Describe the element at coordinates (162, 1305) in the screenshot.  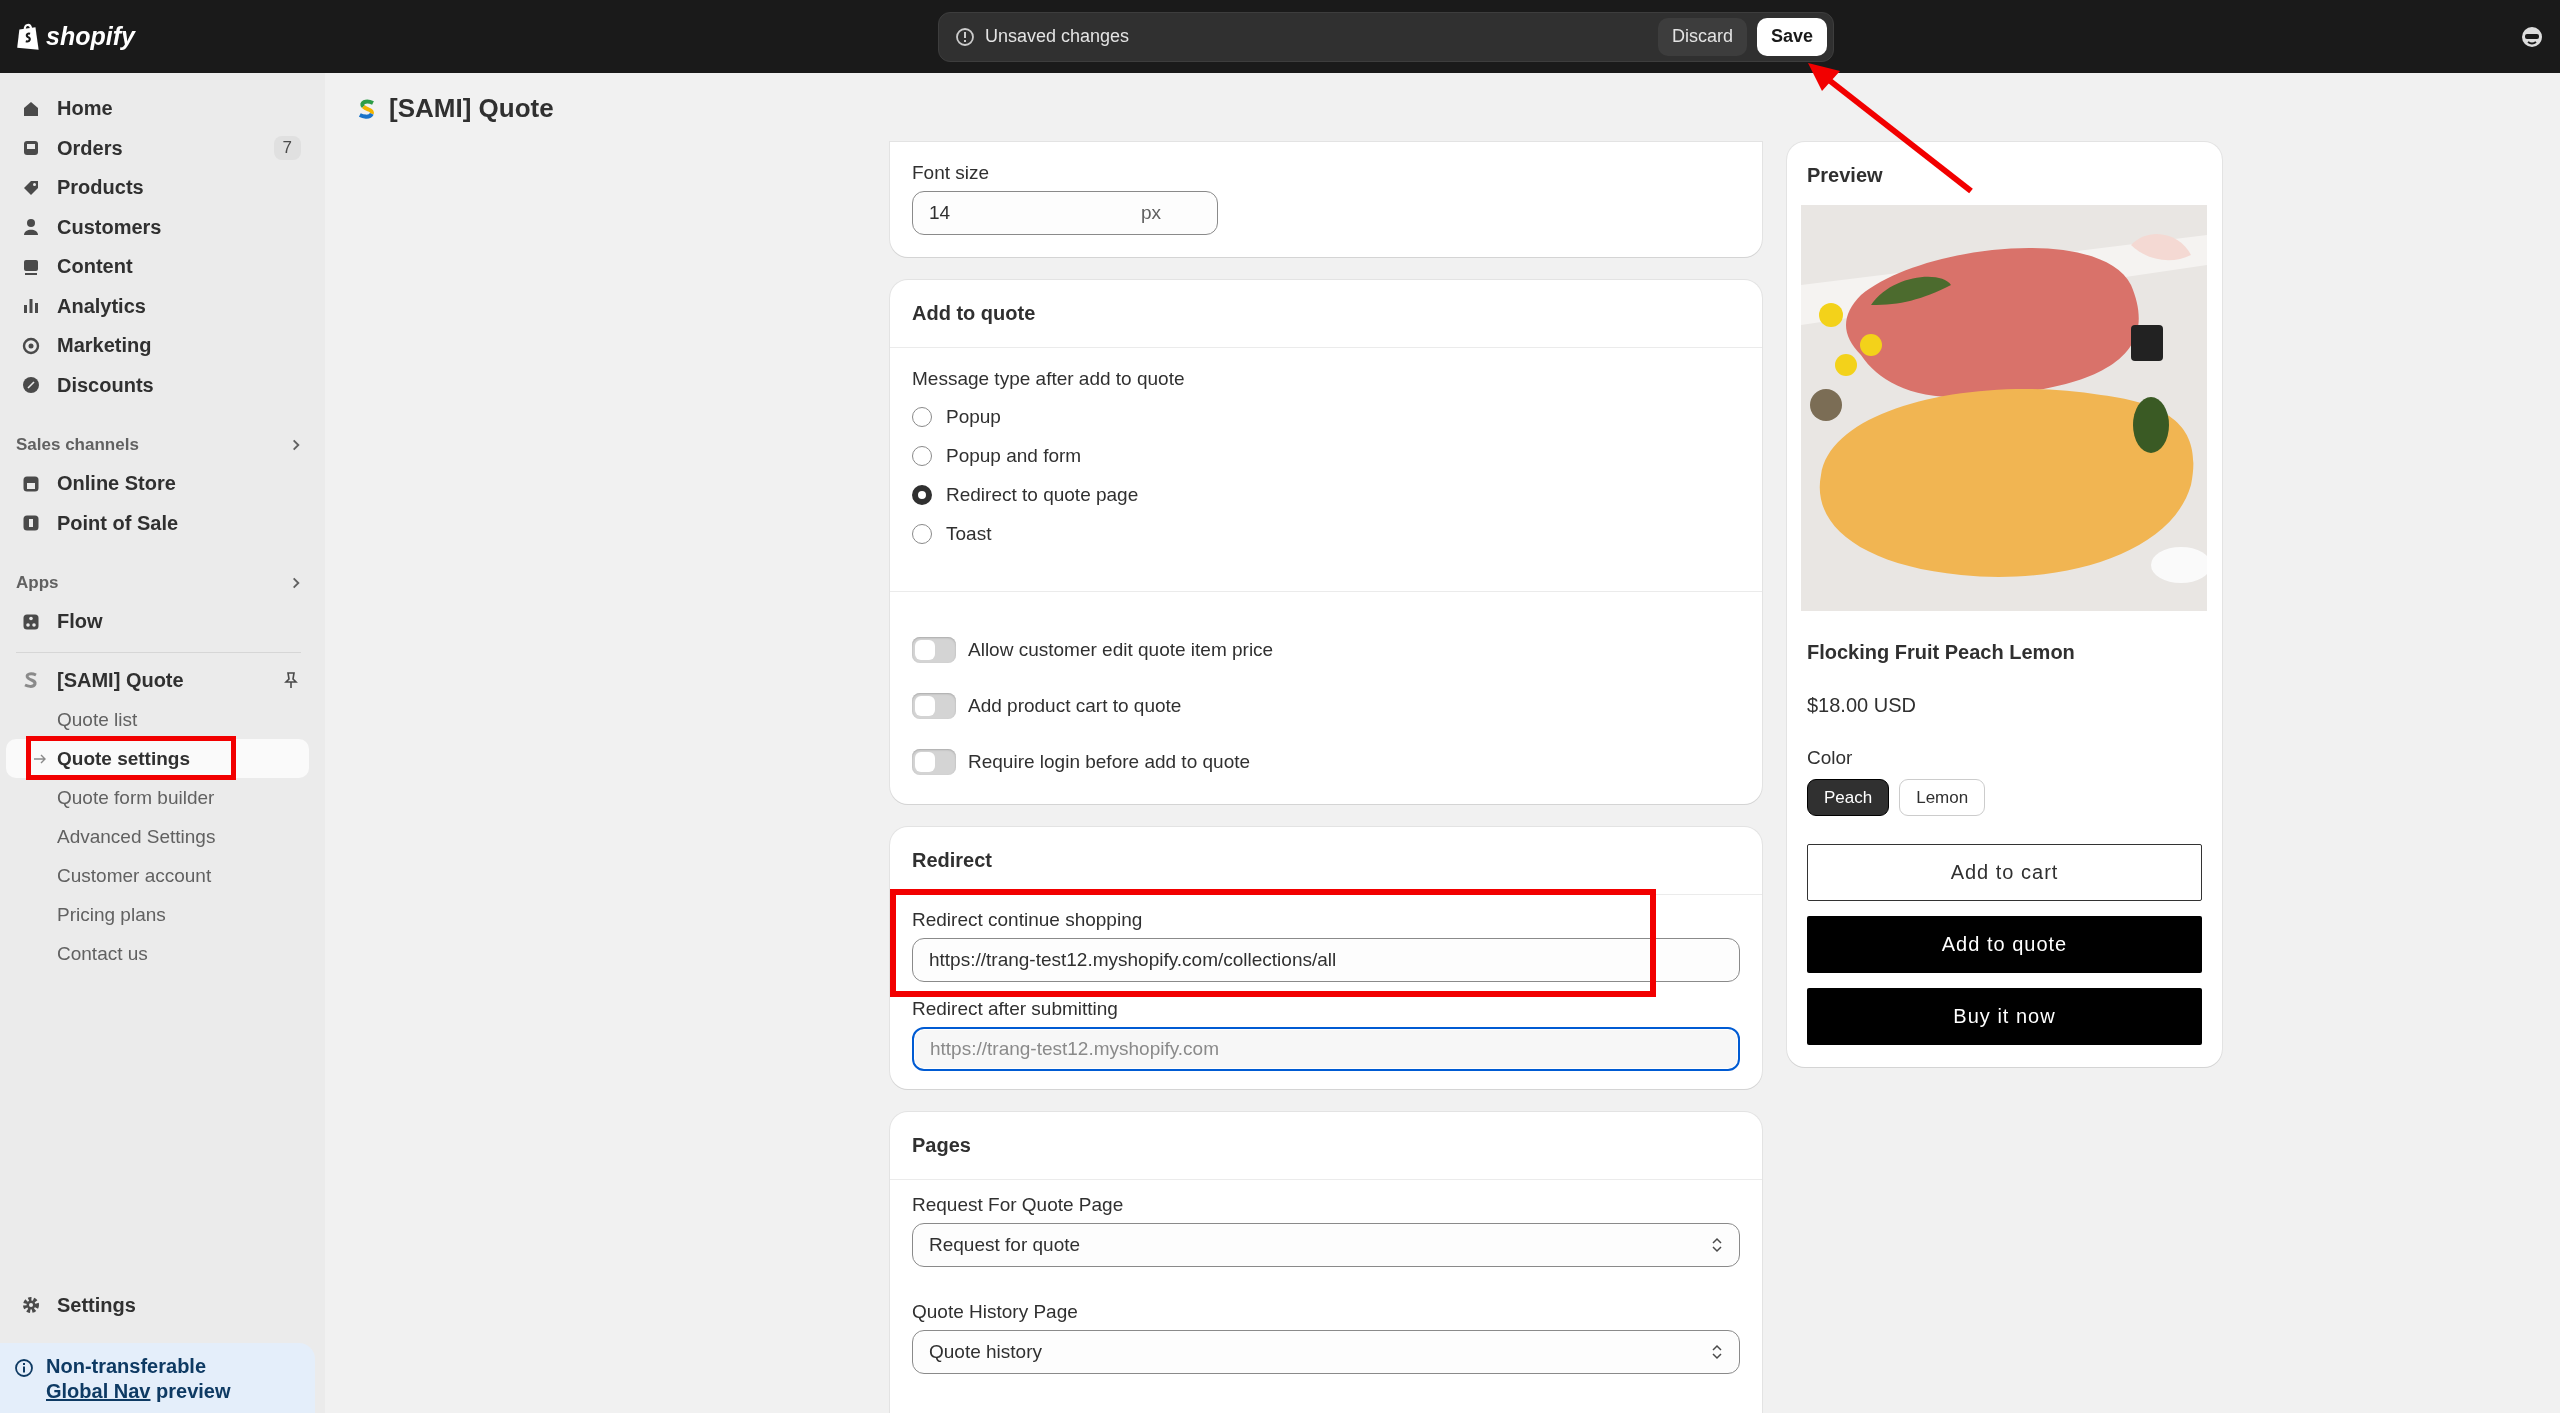
I see `nav-item: Settings` at that location.